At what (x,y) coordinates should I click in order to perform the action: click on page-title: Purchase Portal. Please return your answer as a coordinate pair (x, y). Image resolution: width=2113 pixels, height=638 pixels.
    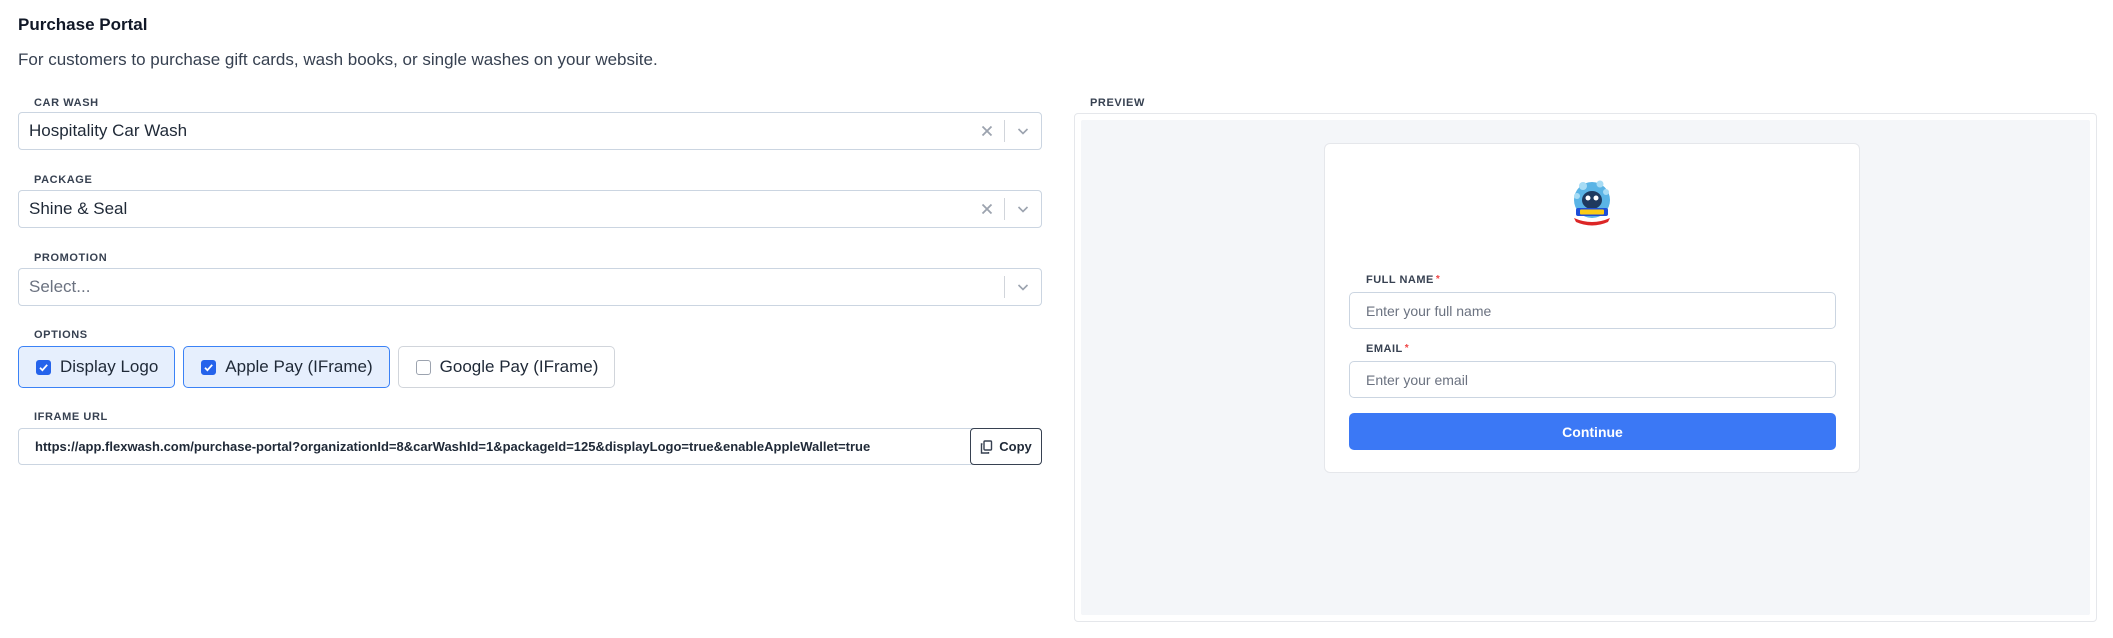
    Looking at the image, I should click on (83, 24).